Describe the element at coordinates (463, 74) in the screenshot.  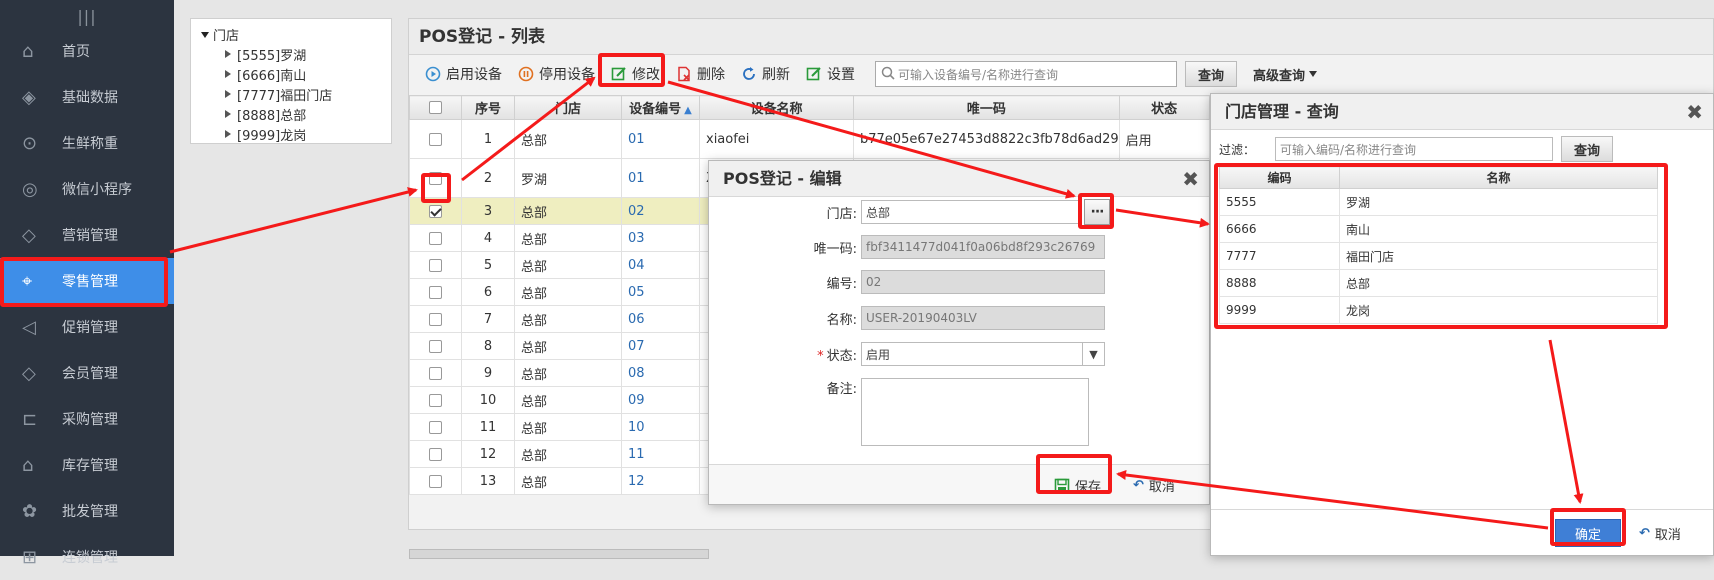
I see `enable-device-button: 启用设备` at that location.